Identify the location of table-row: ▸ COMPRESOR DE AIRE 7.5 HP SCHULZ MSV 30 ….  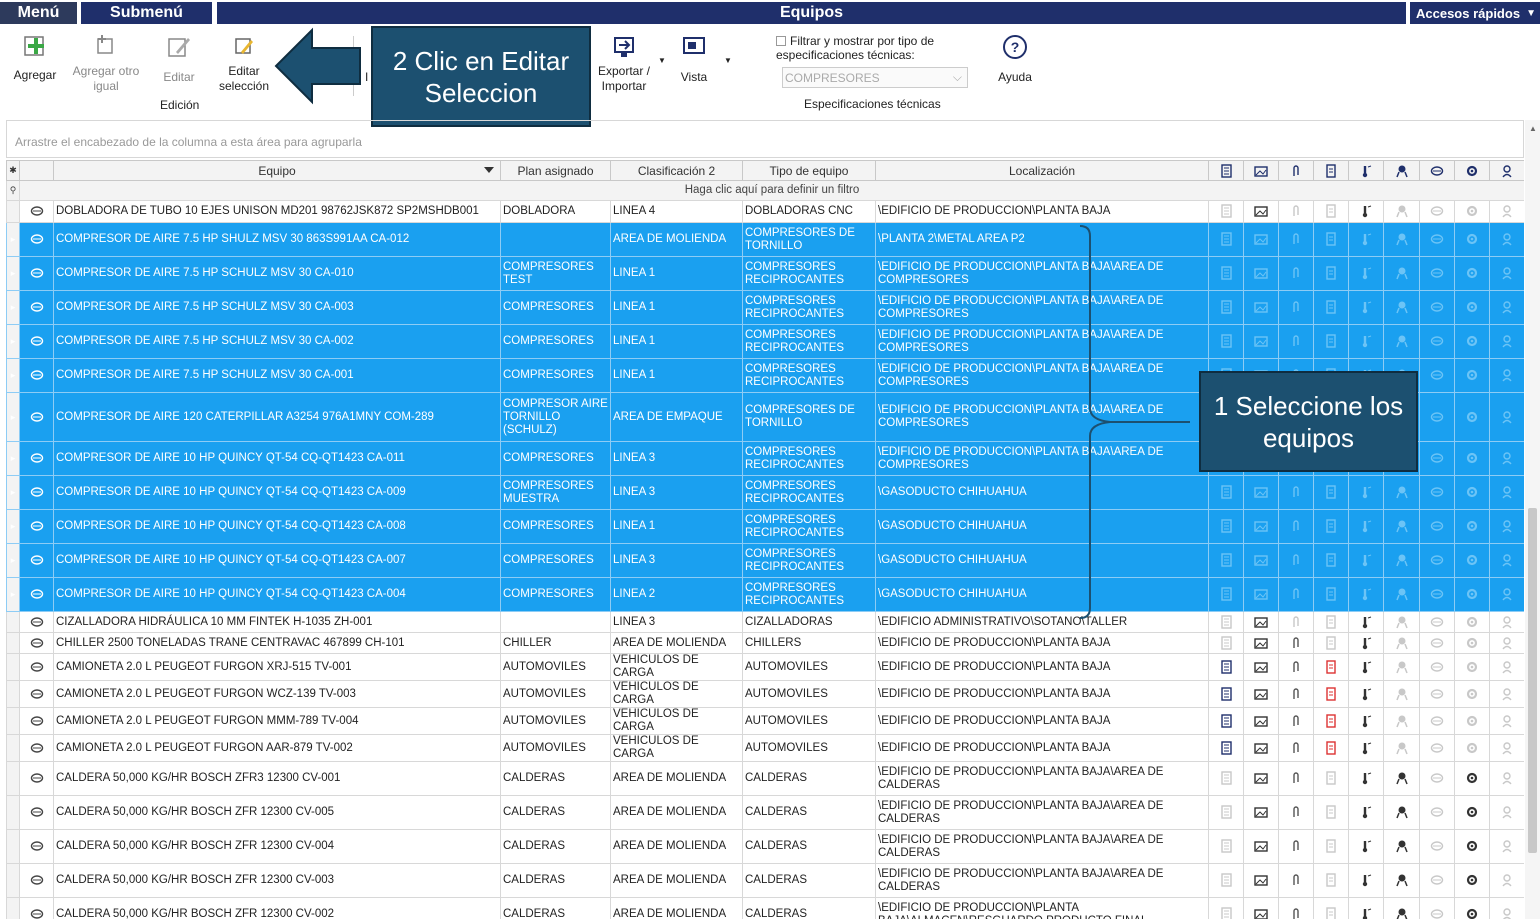
(765, 341).